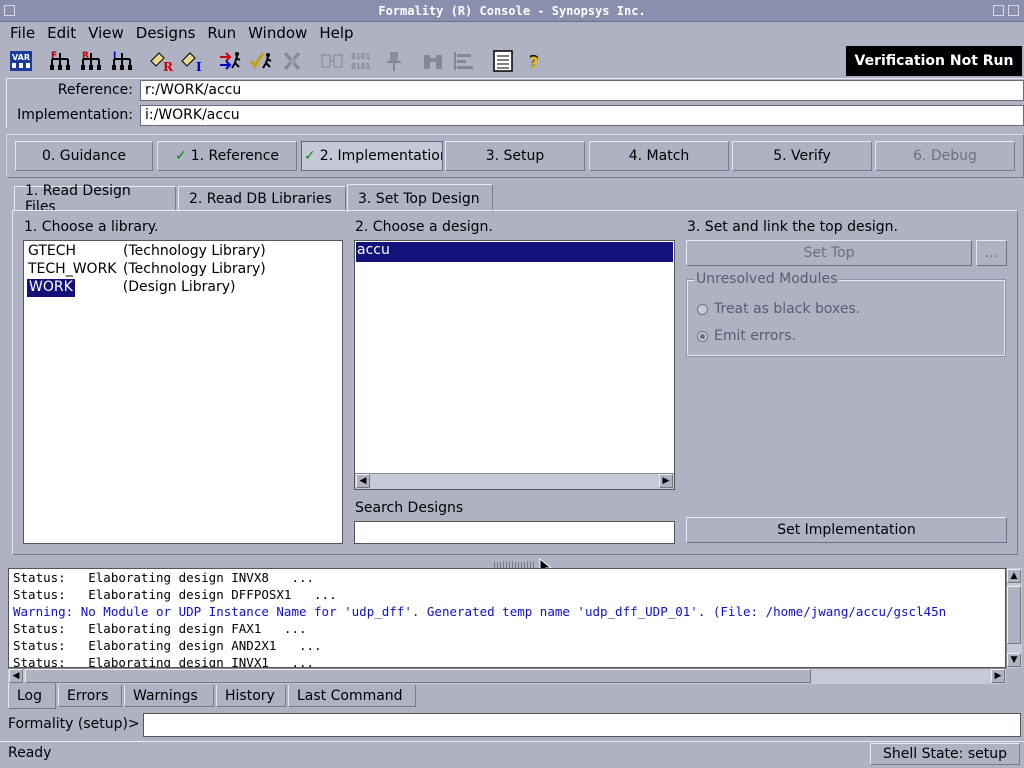 This screenshot has width=1024, height=768. I want to click on list-icon, so click(503, 61).